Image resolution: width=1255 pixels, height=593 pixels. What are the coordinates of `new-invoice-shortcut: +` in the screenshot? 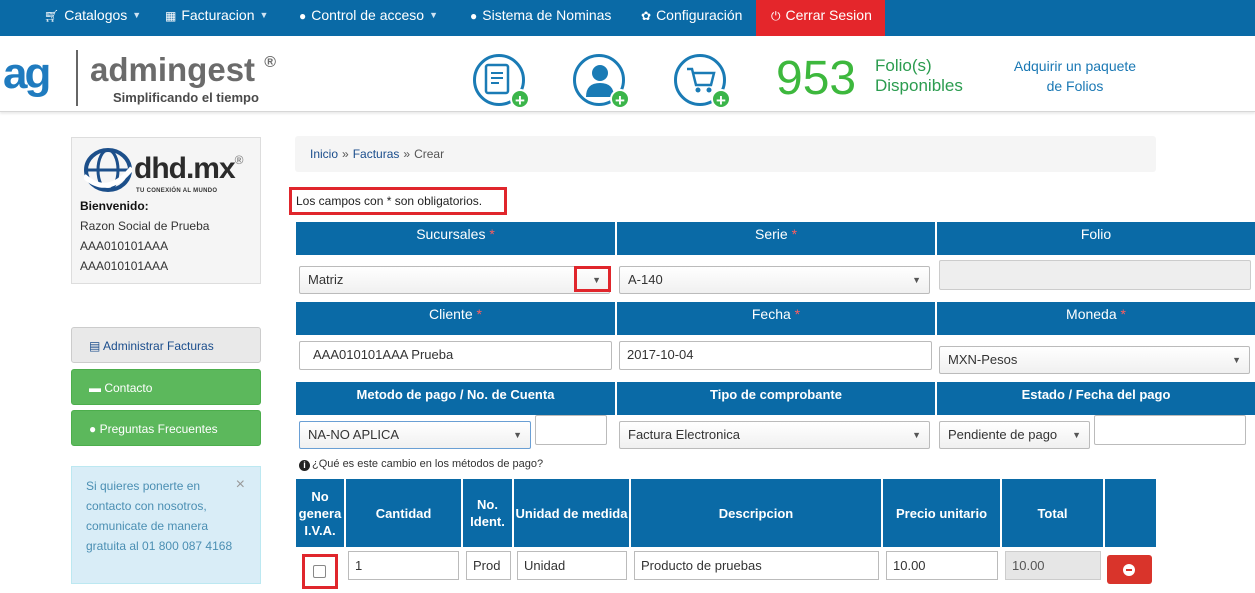 It's located at (501, 82).